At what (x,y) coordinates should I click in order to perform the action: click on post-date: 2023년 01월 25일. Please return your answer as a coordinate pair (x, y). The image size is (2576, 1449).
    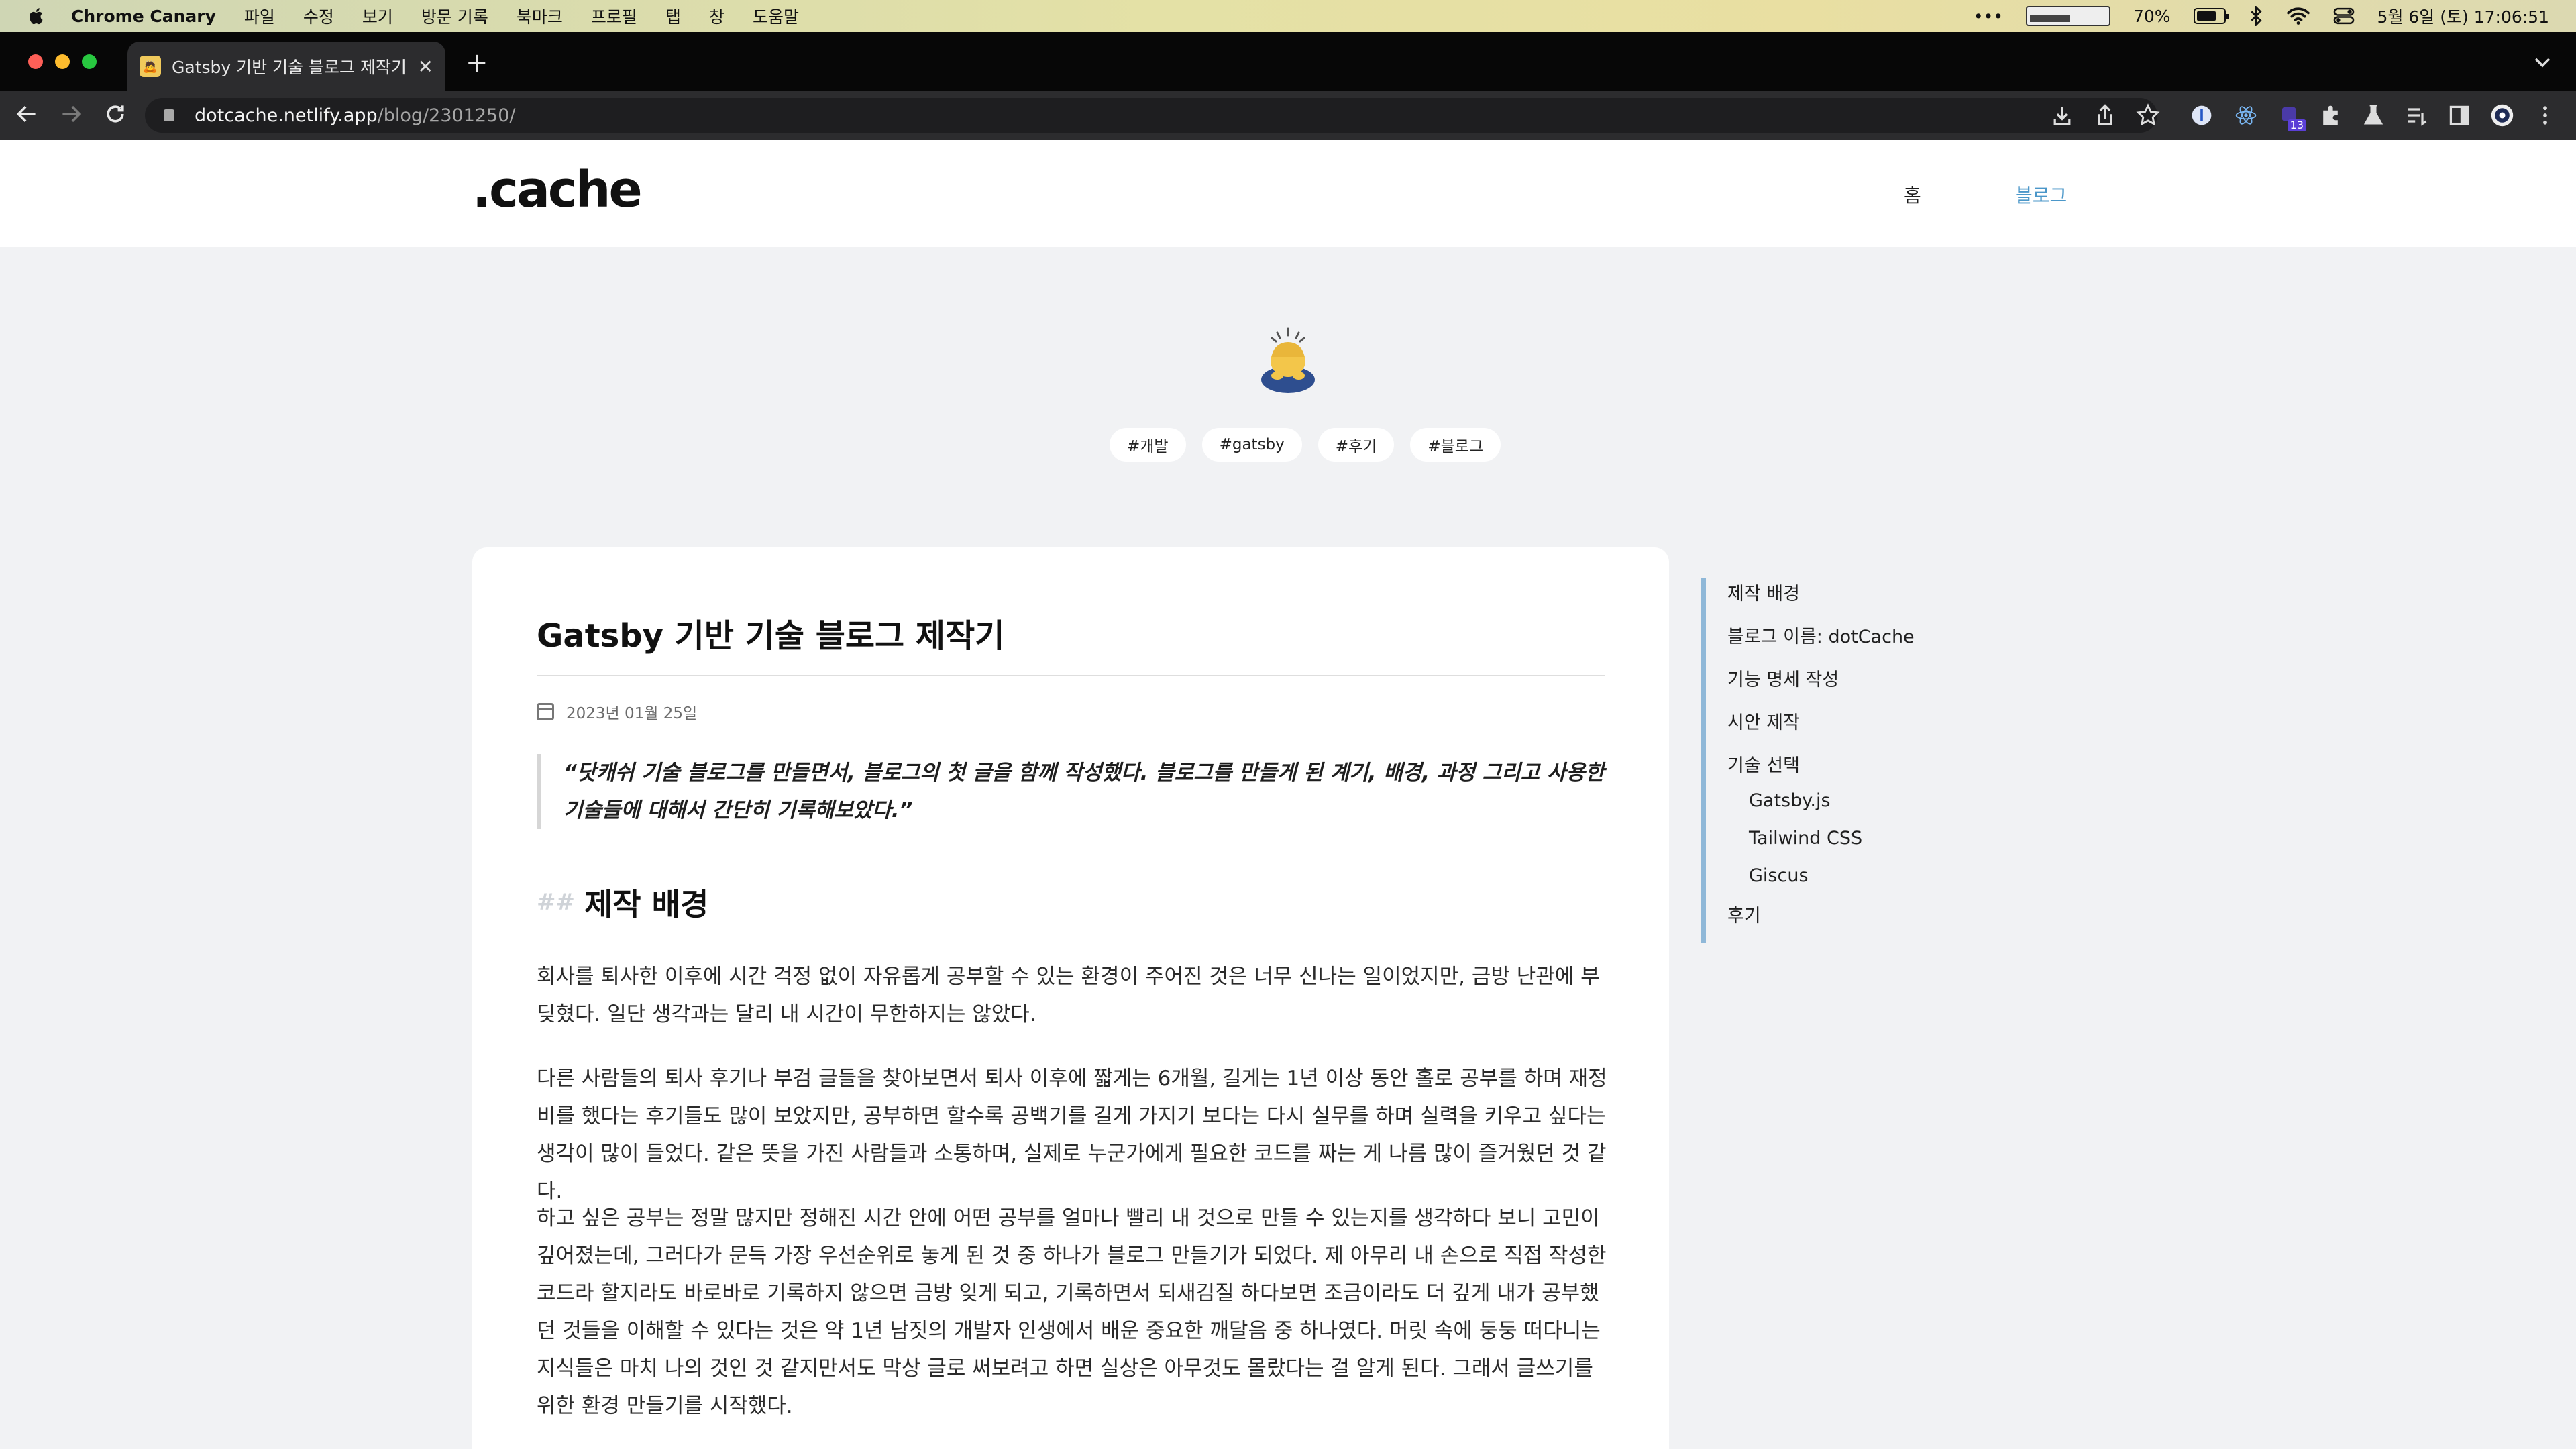
    Looking at the image, I should click on (632, 713).